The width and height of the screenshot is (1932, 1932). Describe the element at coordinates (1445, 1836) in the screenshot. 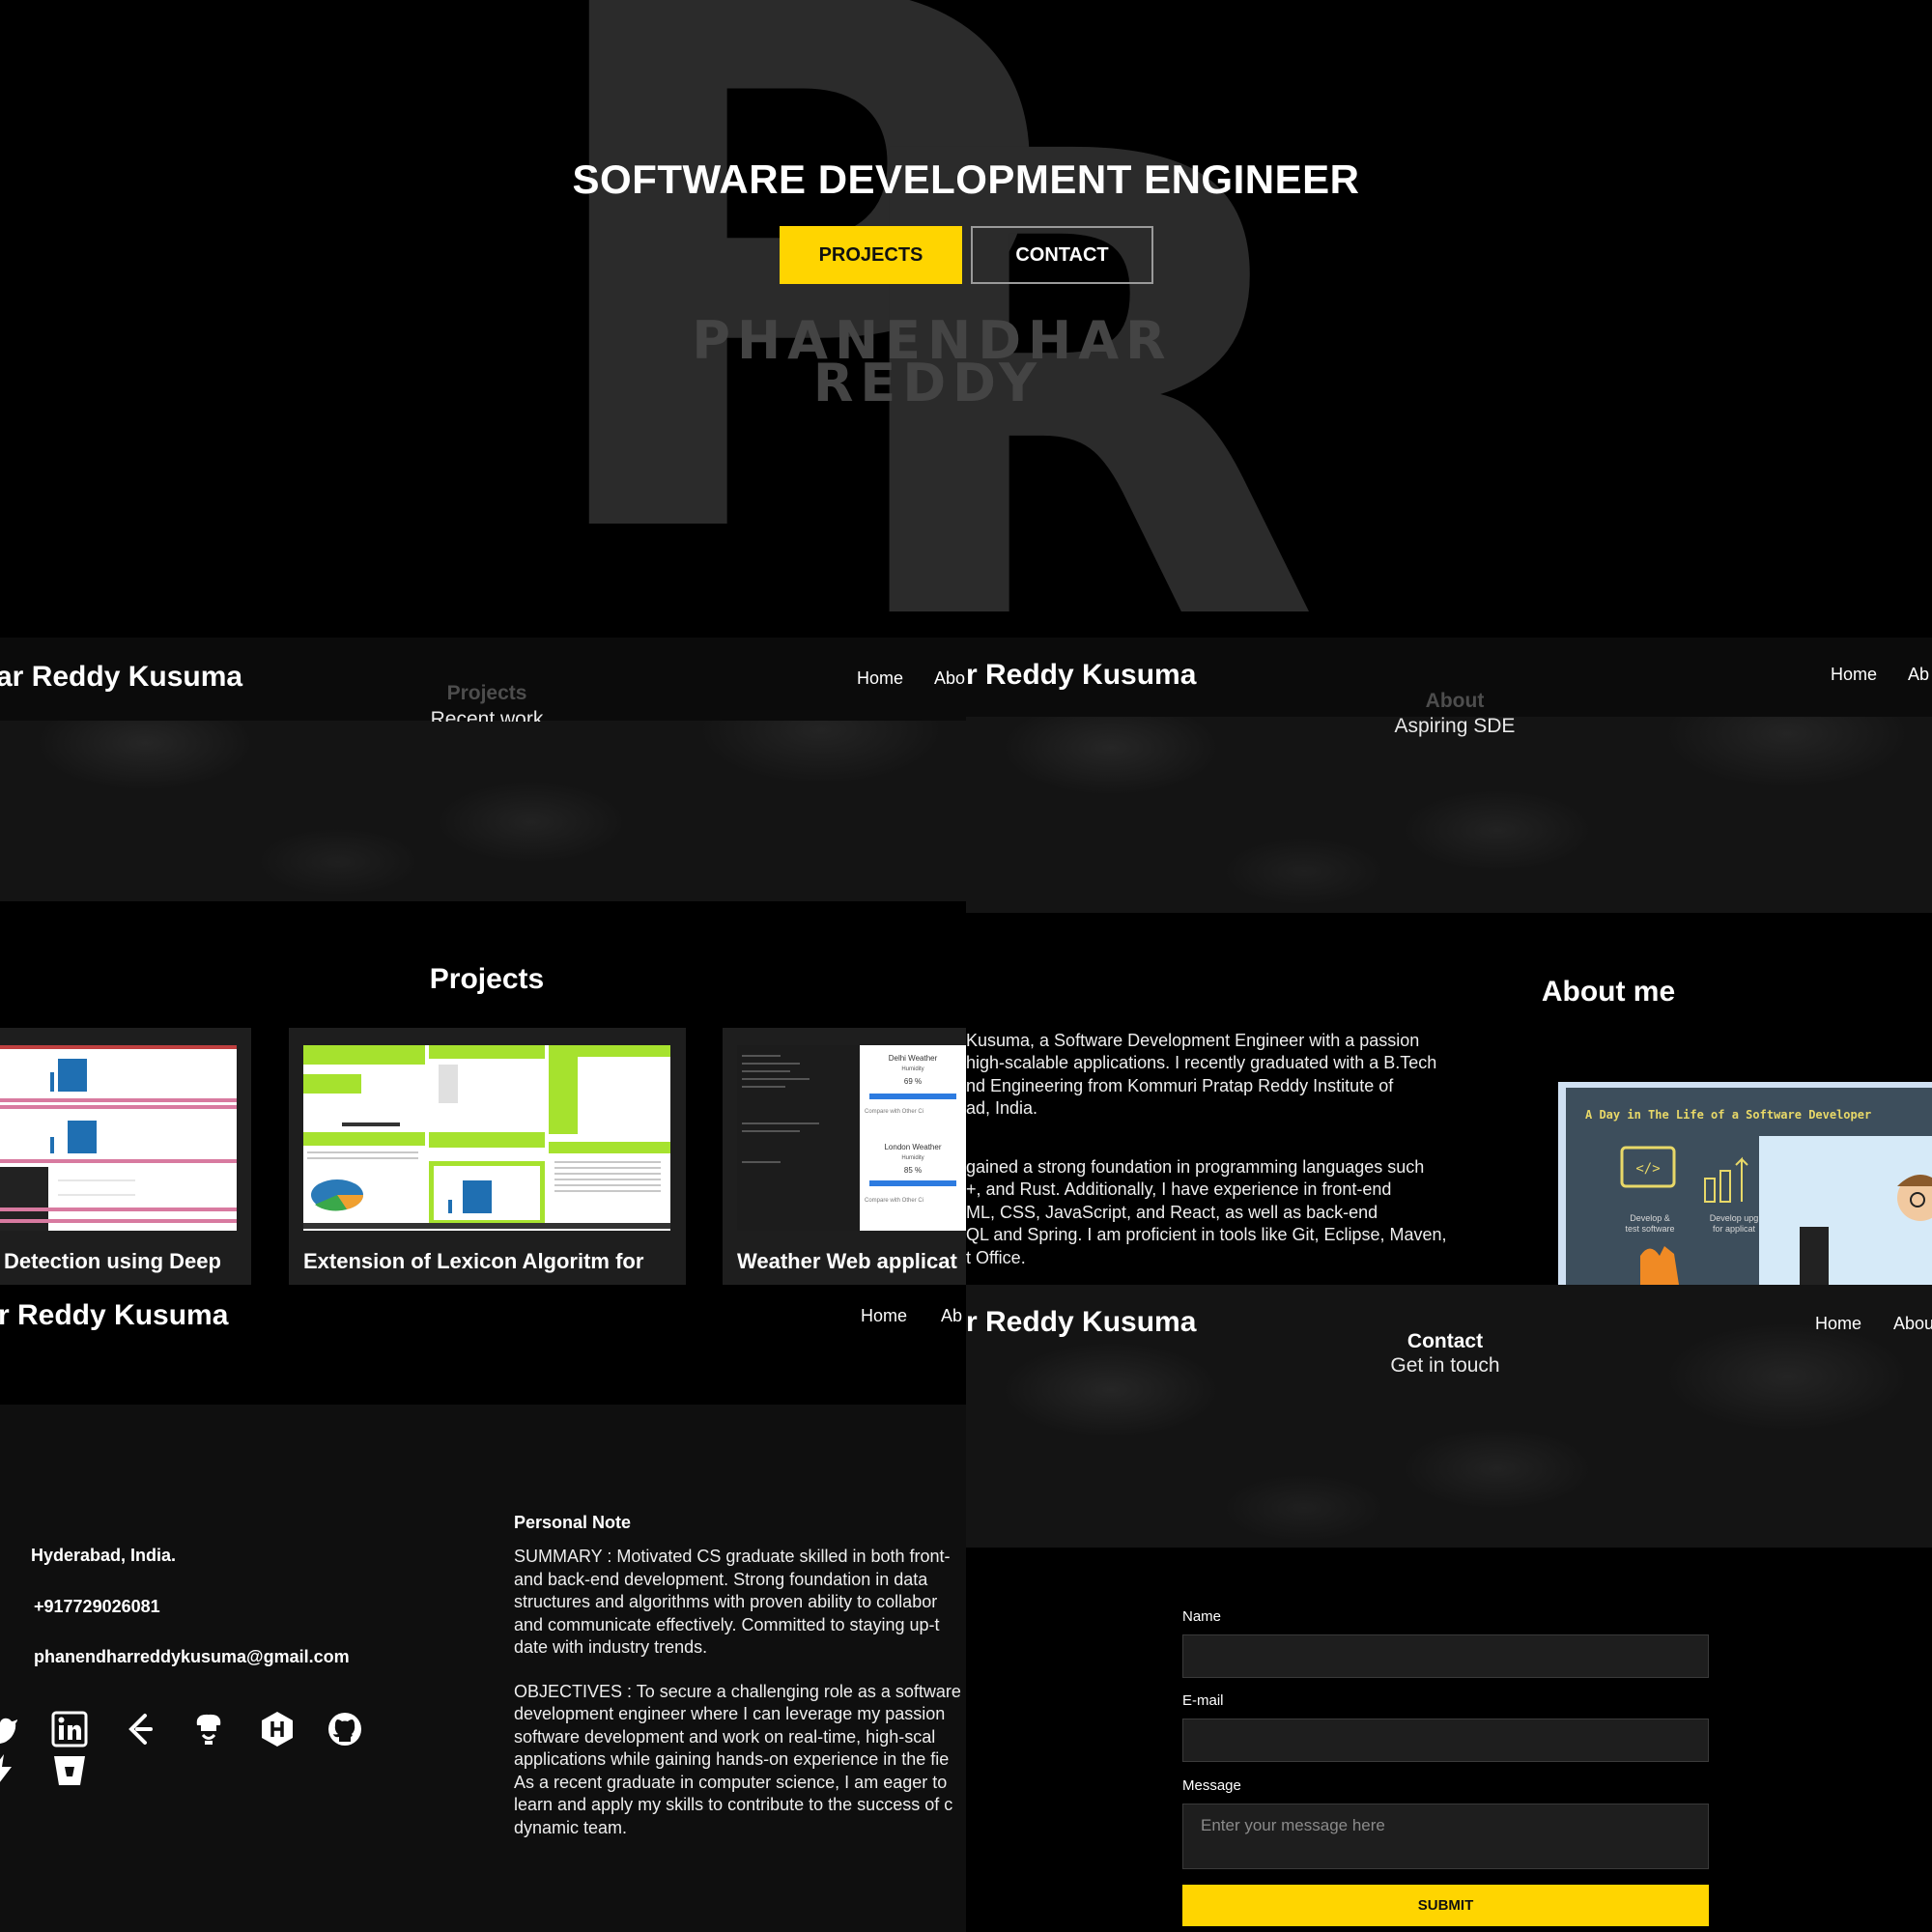

I see `message-field` at that location.